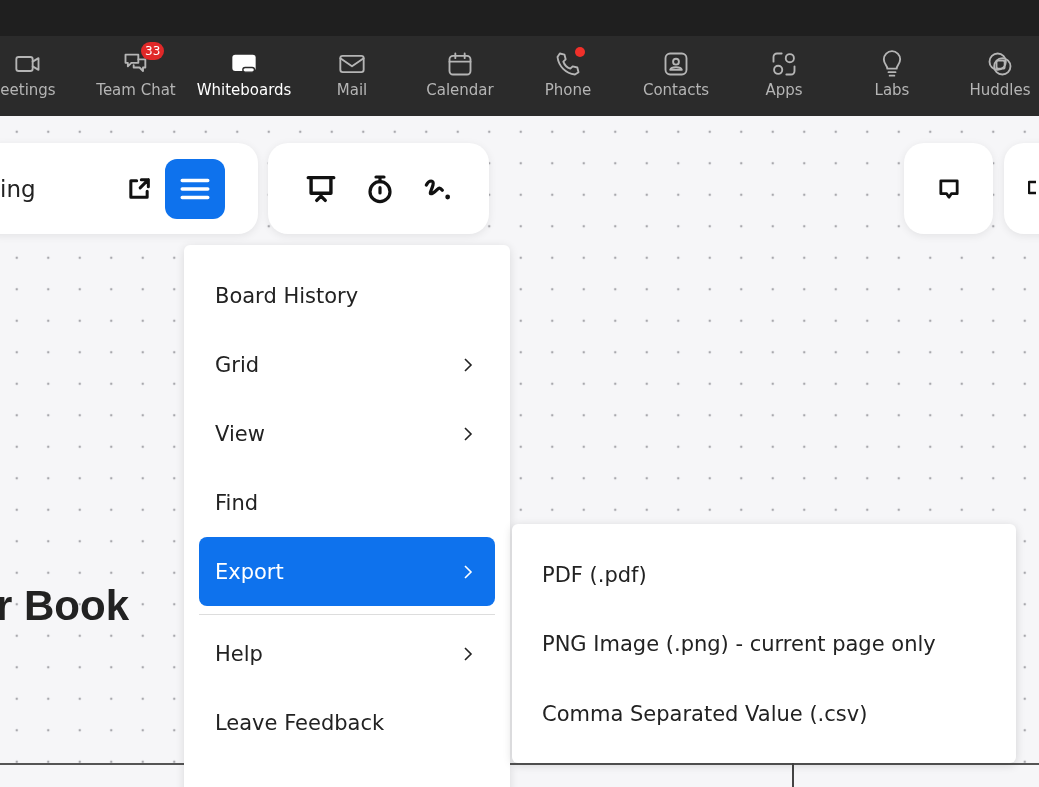 The height and width of the screenshot is (787, 1039). I want to click on nav-tab: Phone, so click(568, 76).